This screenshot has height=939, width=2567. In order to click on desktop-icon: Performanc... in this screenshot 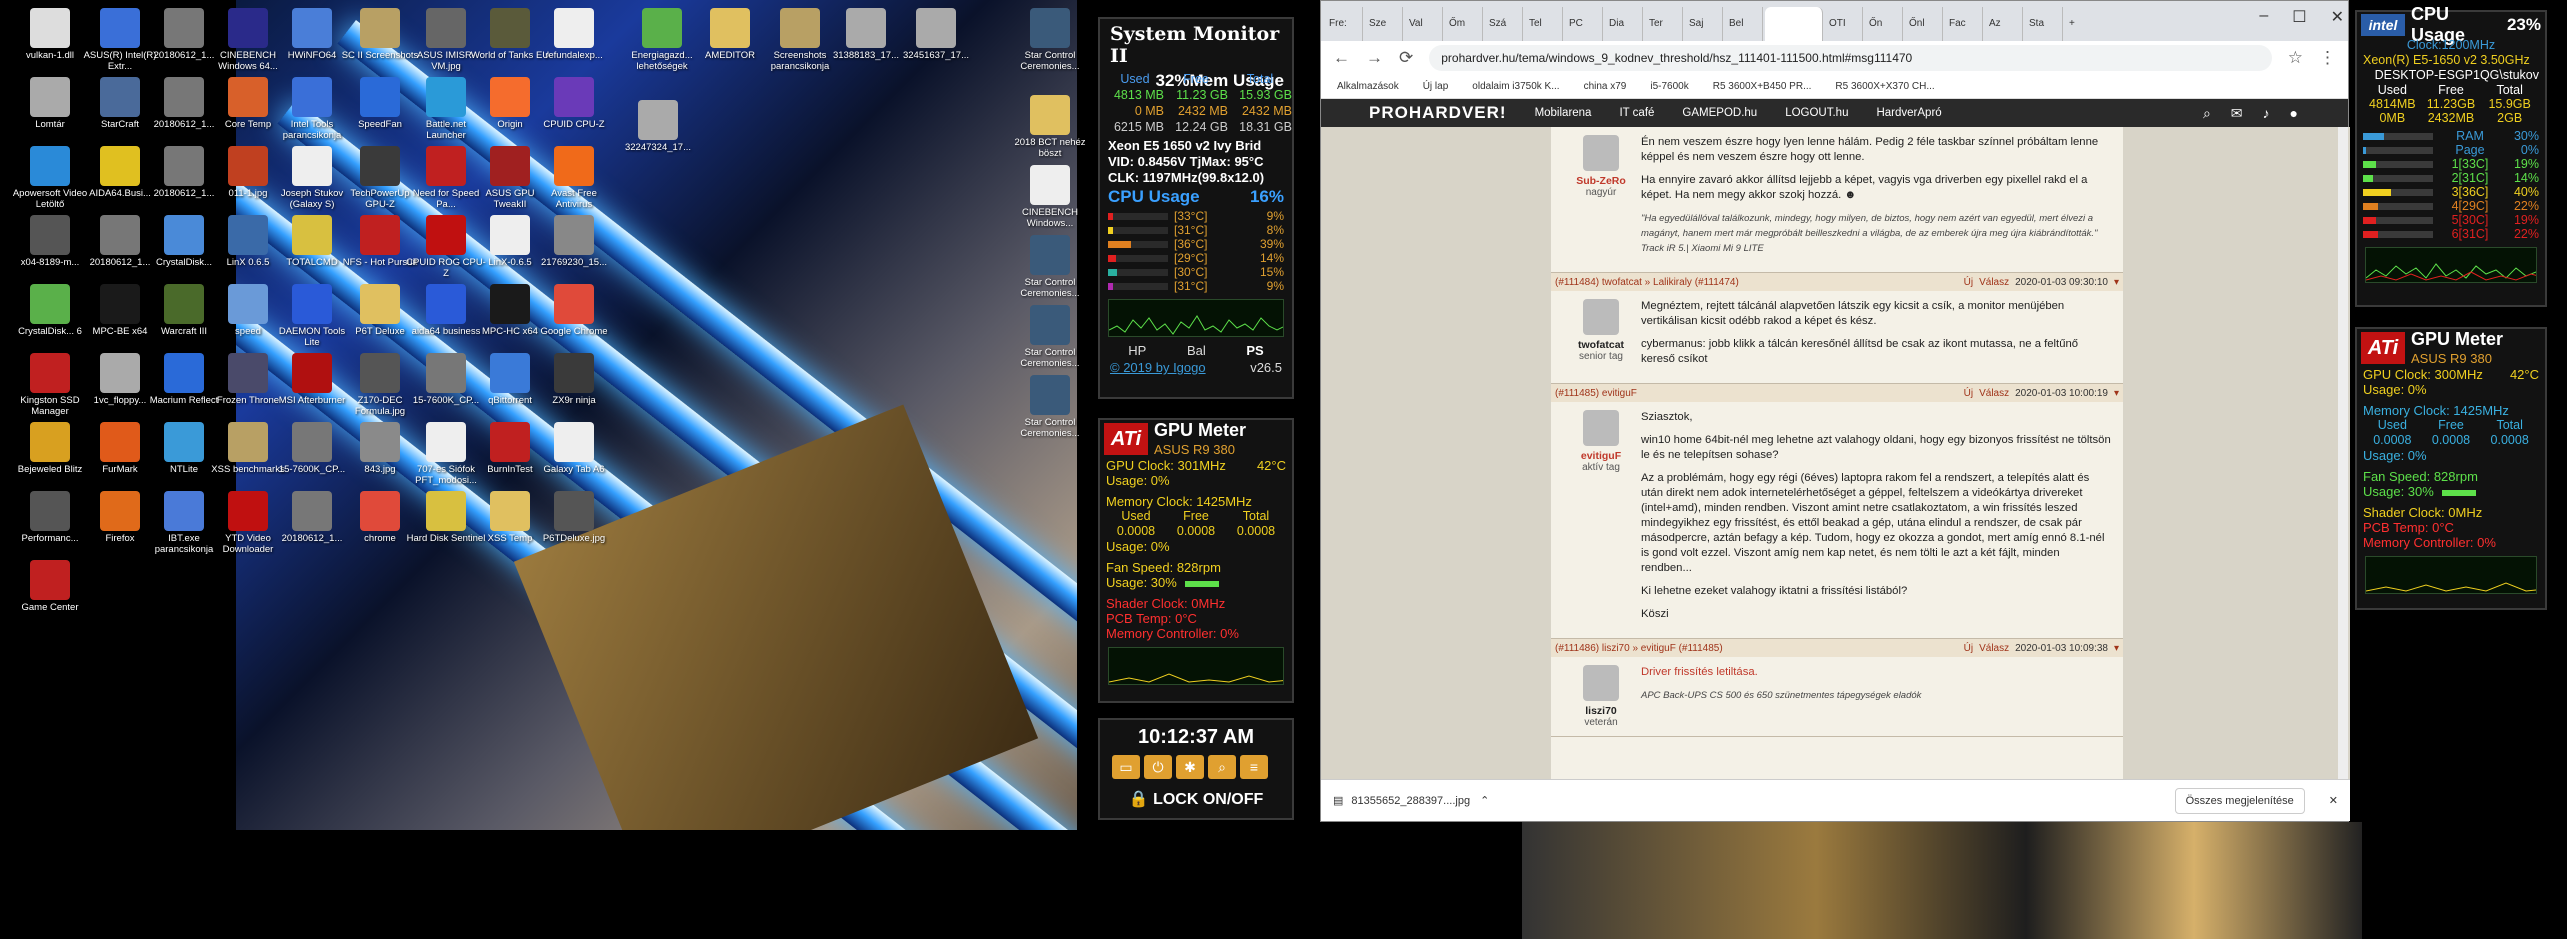, I will do `click(50, 517)`.